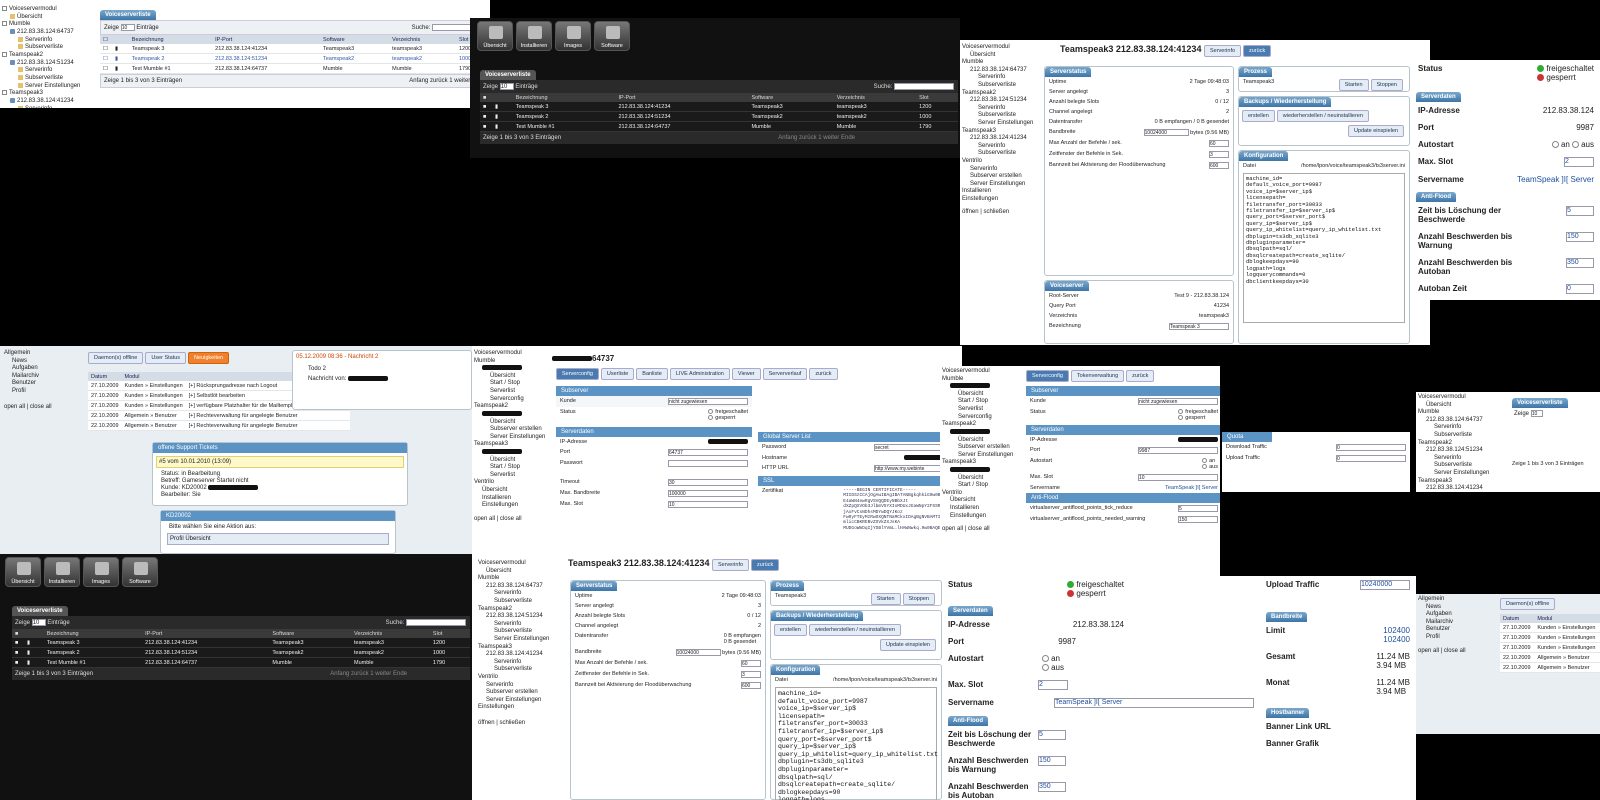 The image size is (1600, 800). What do you see at coordinates (819, 138) in the screenshot?
I see `pager-page: 1` at bounding box center [819, 138].